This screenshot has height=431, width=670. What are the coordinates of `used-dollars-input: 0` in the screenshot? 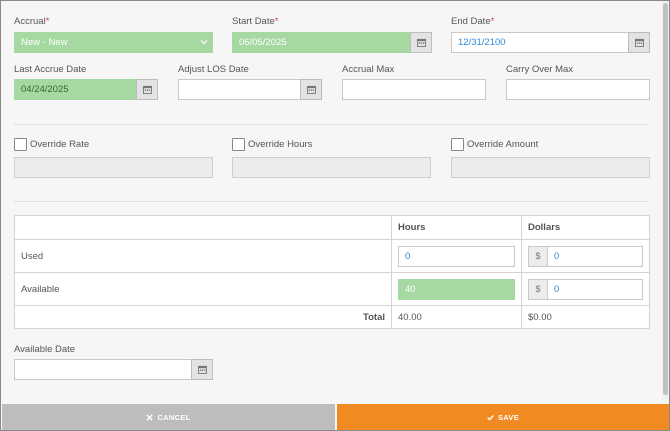 It's located at (595, 256).